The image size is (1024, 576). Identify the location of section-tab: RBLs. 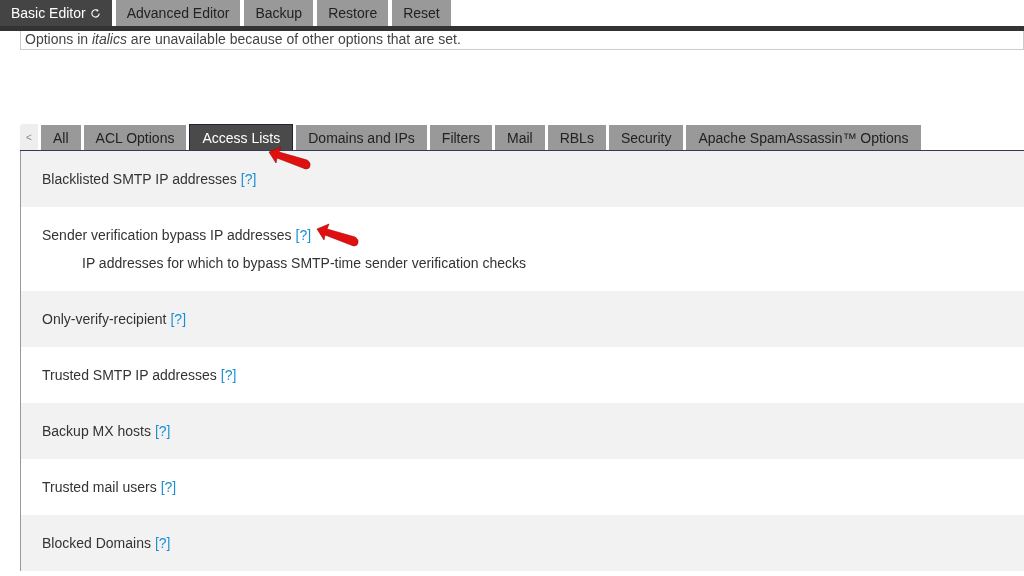
(576, 137).